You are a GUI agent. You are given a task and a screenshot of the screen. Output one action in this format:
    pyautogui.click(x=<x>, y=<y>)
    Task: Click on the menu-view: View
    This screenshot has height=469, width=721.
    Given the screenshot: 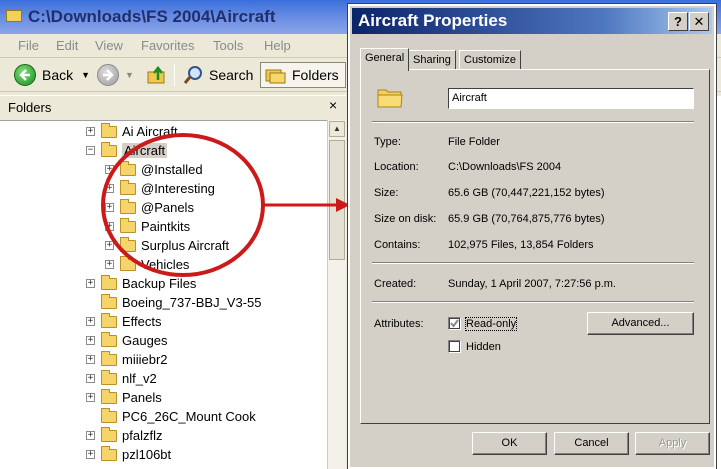 What is the action you would take?
    pyautogui.click(x=109, y=45)
    